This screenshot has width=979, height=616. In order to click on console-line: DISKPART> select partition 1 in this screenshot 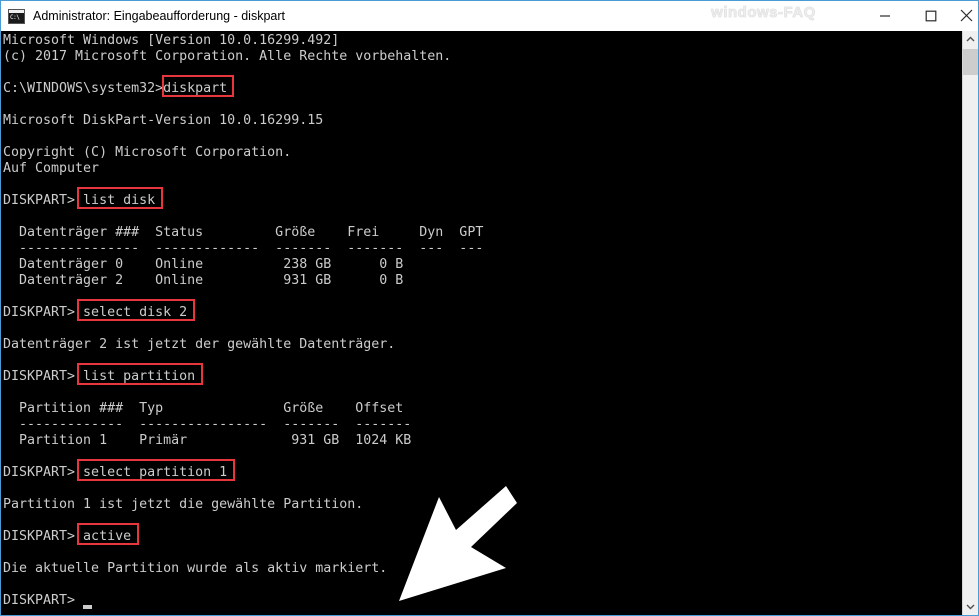, I will do `click(115, 472)`.